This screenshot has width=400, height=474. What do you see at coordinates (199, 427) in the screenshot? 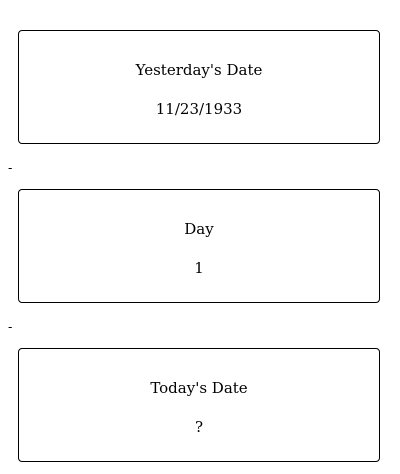
I see `today-date-value: ?` at bounding box center [199, 427].